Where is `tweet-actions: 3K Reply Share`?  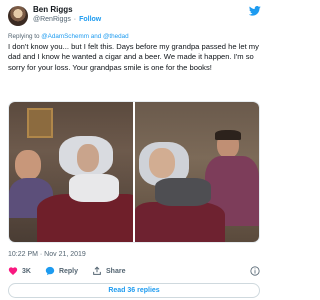
tweet-actions: 3K Reply Share is located at coordinates (73, 271).